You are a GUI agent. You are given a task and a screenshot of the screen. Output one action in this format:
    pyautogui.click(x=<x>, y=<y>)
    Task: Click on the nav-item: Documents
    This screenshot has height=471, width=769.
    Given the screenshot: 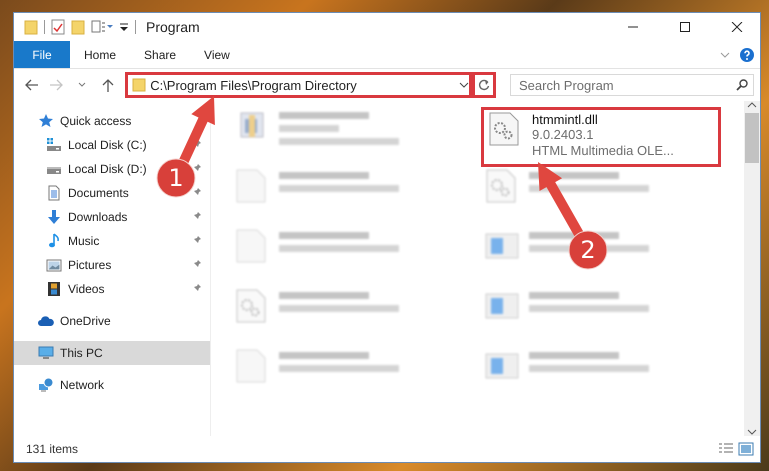 What is the action you would take?
    pyautogui.click(x=98, y=193)
    